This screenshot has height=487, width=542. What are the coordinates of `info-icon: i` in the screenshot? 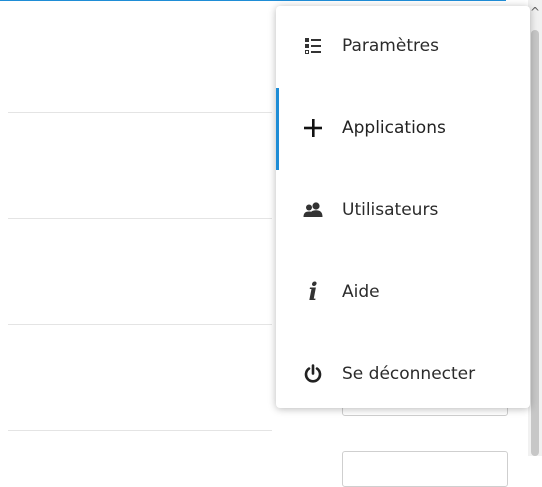 It's located at (313, 291).